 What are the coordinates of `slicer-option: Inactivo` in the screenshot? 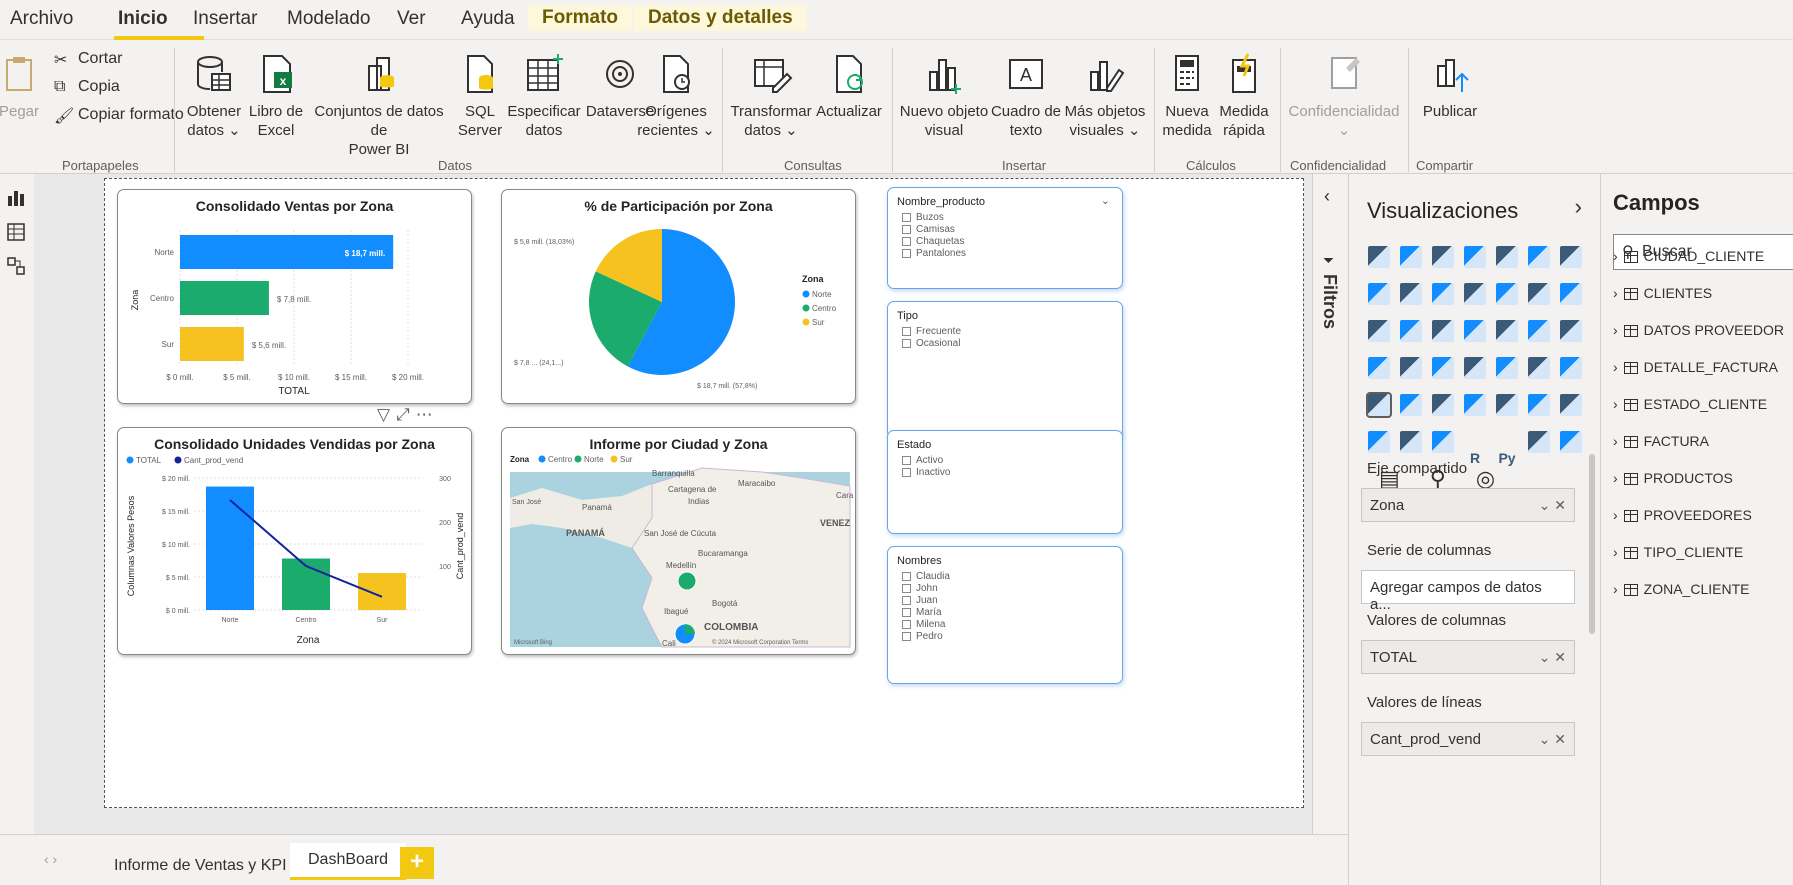 It's located at (926, 472).